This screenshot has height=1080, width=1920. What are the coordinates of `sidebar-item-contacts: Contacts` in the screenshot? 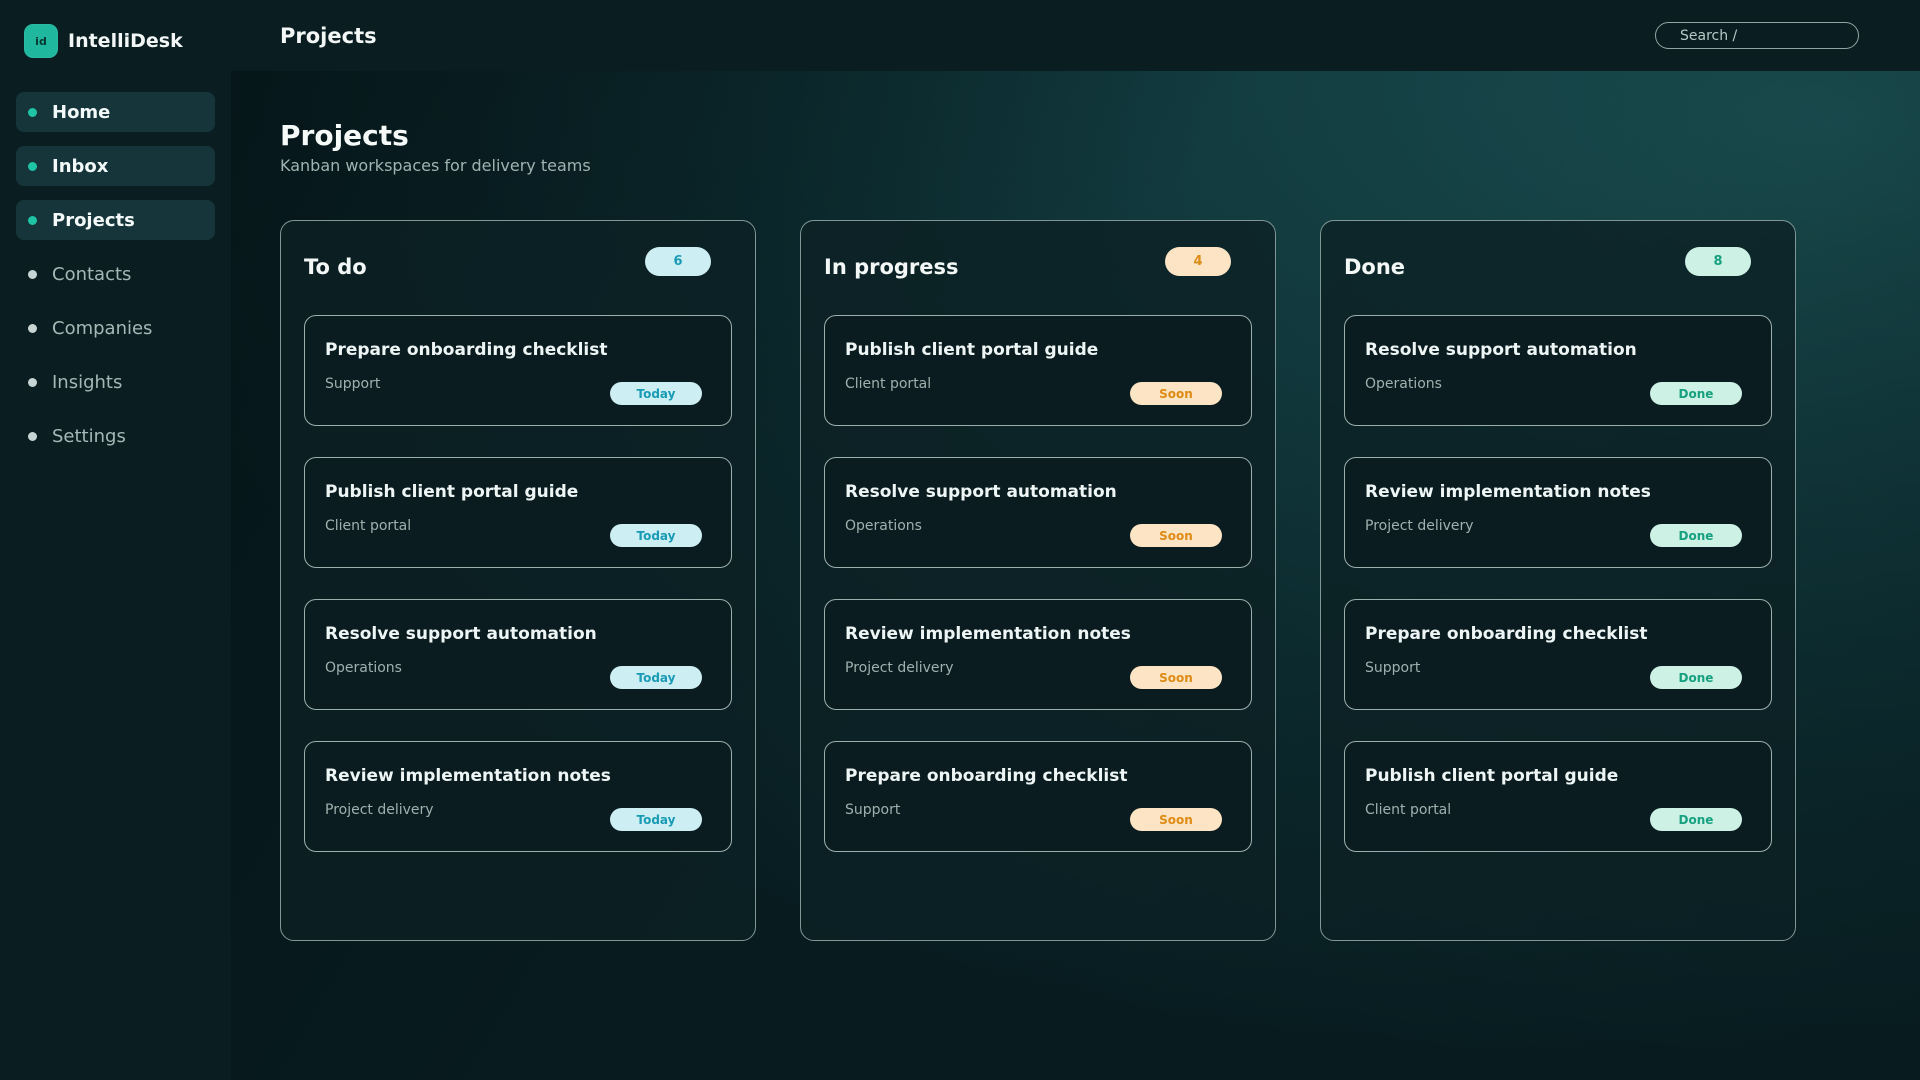 It's located at (115, 274).